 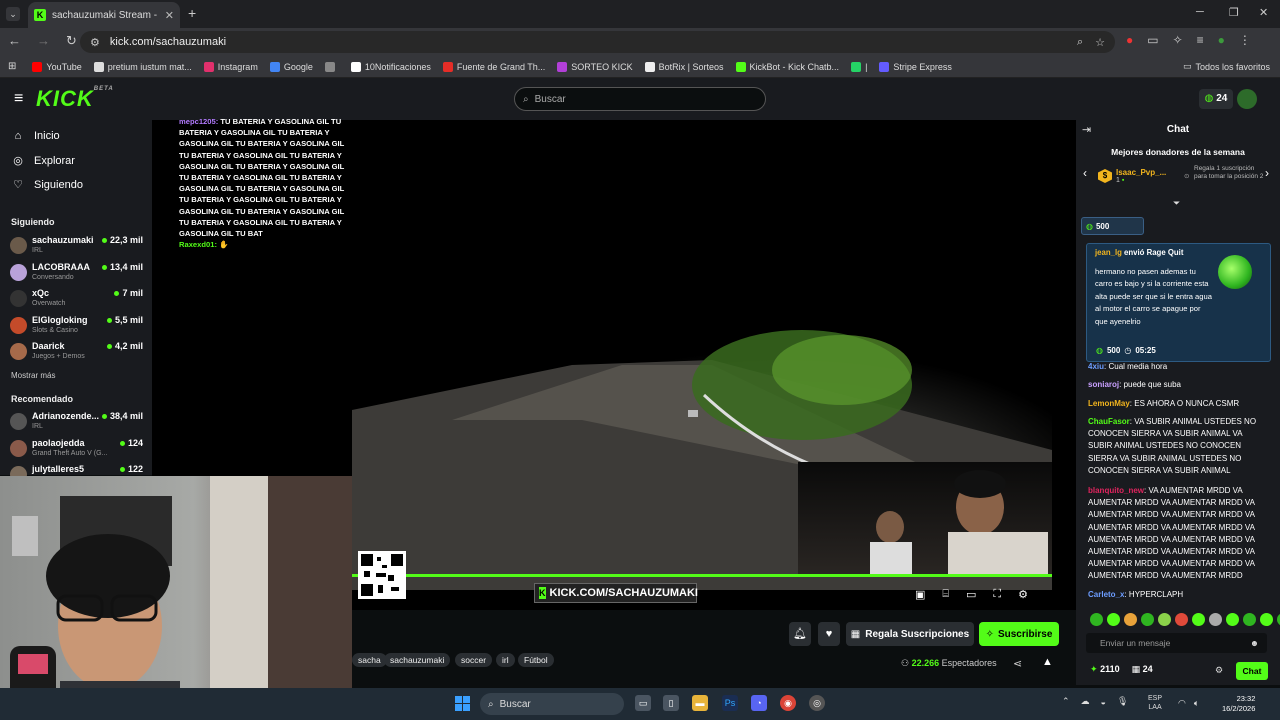 I want to click on chrome-icon: ◉, so click(x=788, y=703).